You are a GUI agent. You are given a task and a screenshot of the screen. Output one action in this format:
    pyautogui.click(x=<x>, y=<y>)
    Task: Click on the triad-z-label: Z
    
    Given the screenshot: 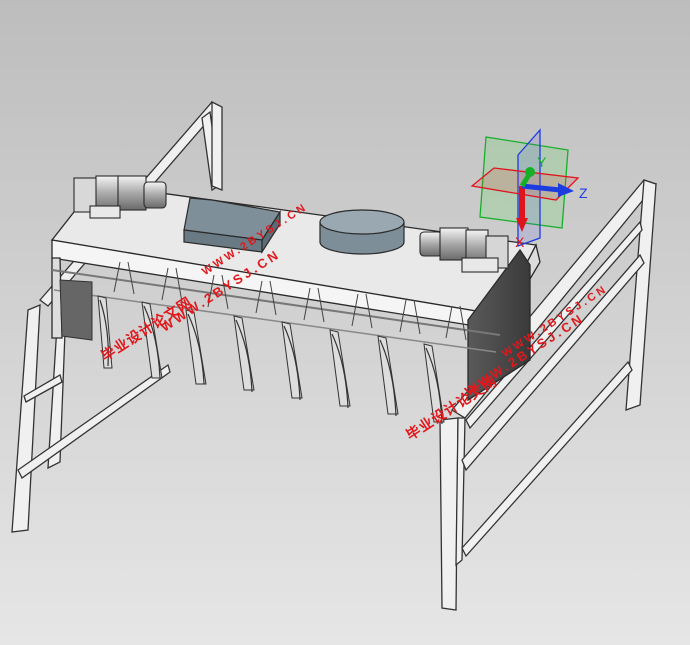 What is the action you would take?
    pyautogui.click(x=583, y=193)
    